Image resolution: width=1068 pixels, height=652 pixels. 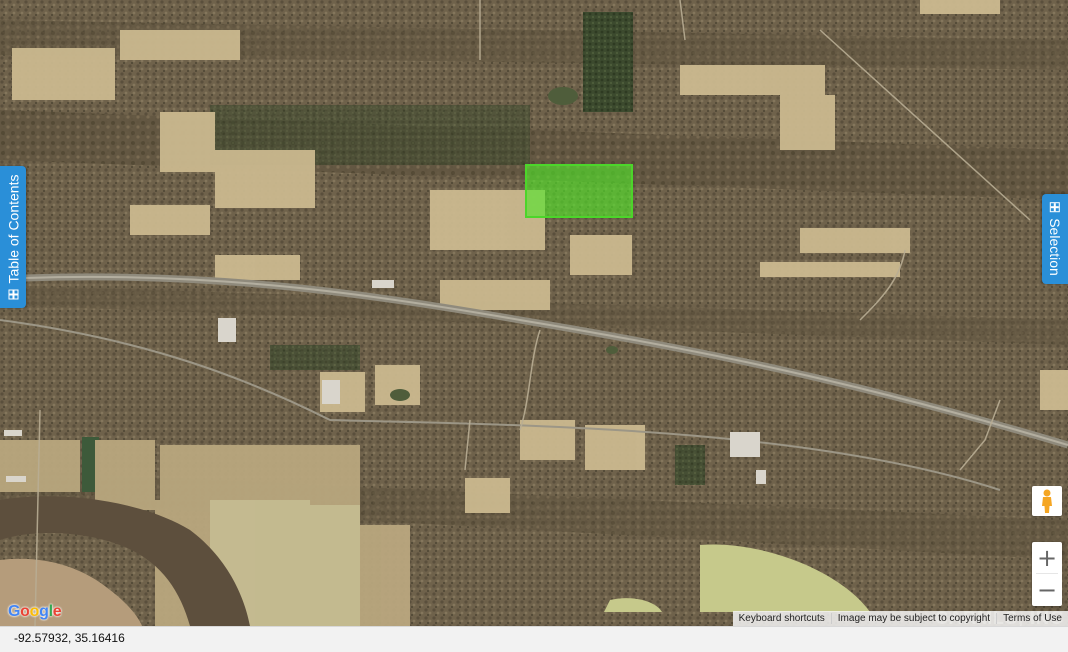 What do you see at coordinates (69, 638) in the screenshot?
I see `coordinate-readout: -92.57932, 35.16416` at bounding box center [69, 638].